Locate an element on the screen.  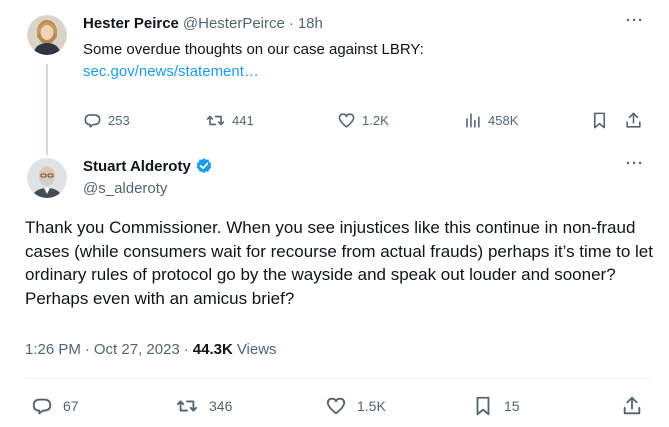
tweet-views-count: 44.3K is located at coordinates (213, 349).